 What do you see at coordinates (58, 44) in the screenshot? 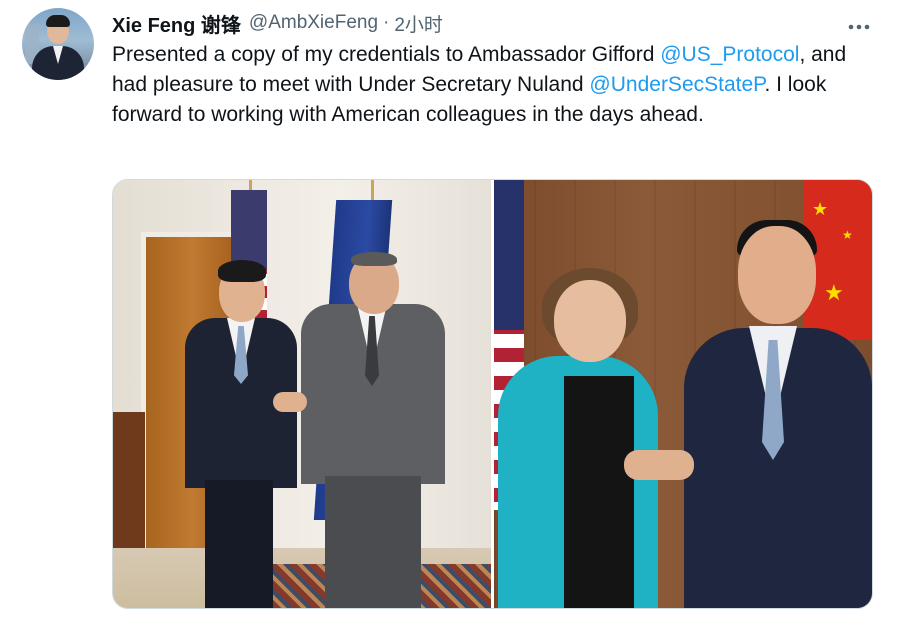
I see `author-avatar` at bounding box center [58, 44].